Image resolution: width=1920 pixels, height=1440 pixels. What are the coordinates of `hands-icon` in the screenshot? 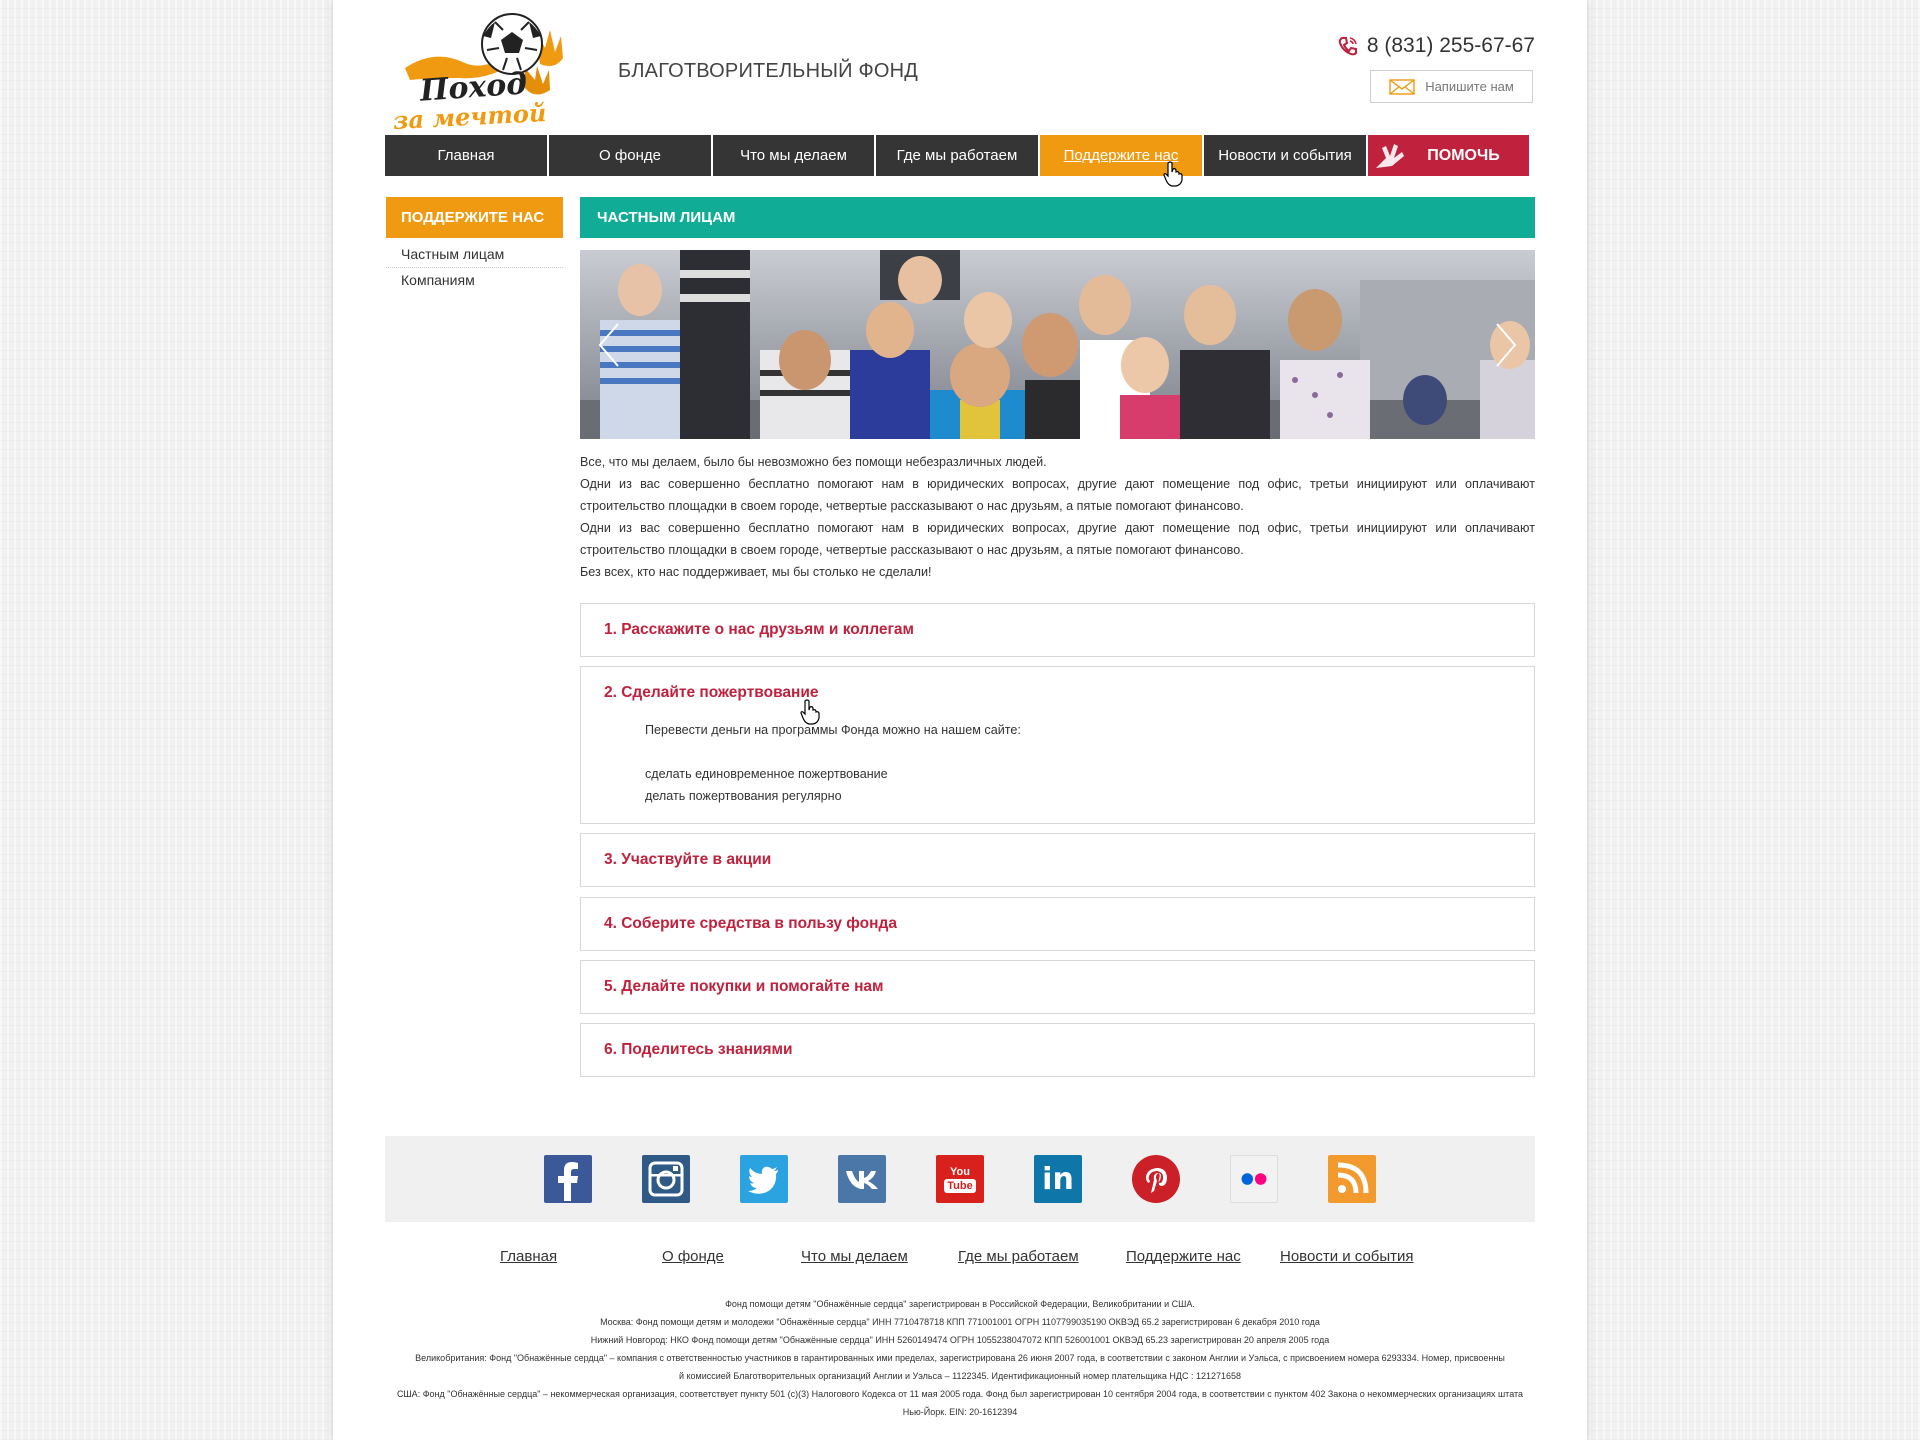 It's located at (1390, 156).